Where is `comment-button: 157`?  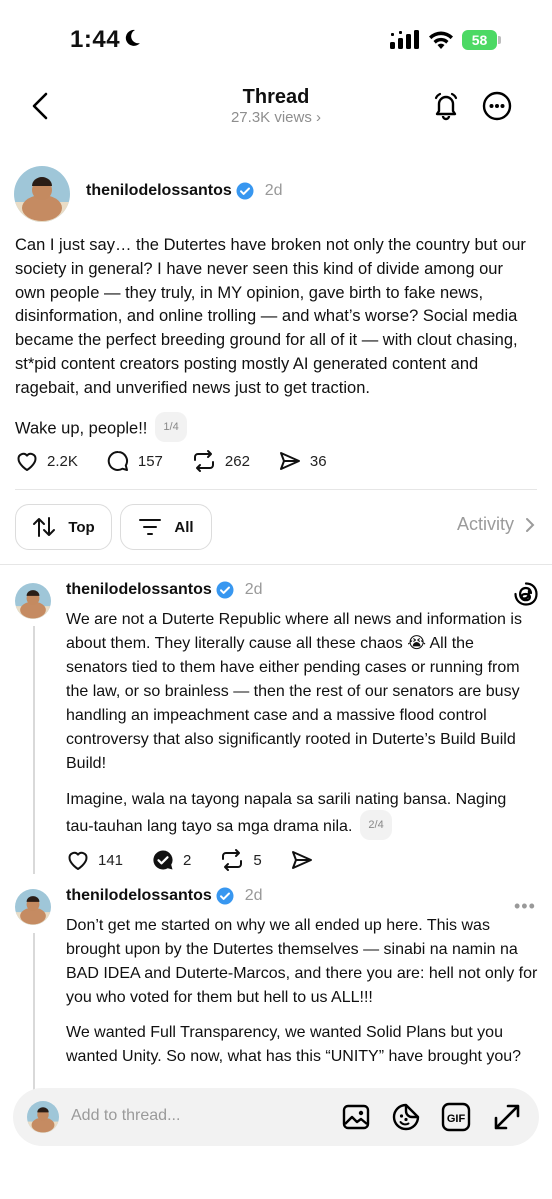
comment-button: 157 is located at coordinates (134, 461).